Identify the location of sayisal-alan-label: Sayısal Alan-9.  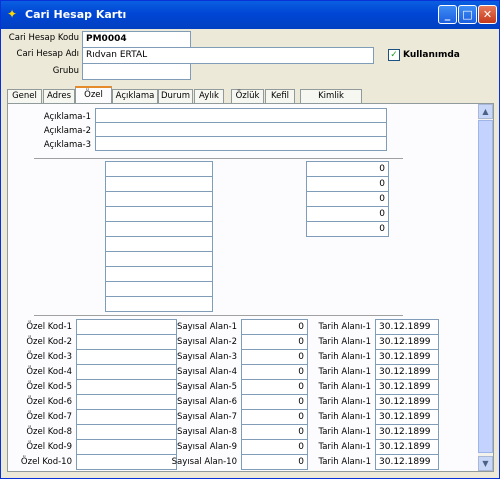
(207, 447).